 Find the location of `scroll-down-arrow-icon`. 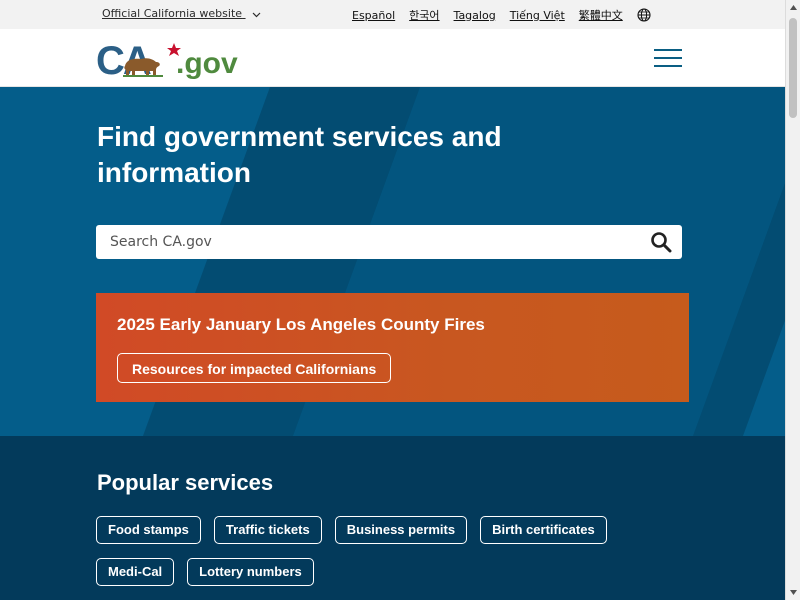

scroll-down-arrow-icon is located at coordinates (793, 592).